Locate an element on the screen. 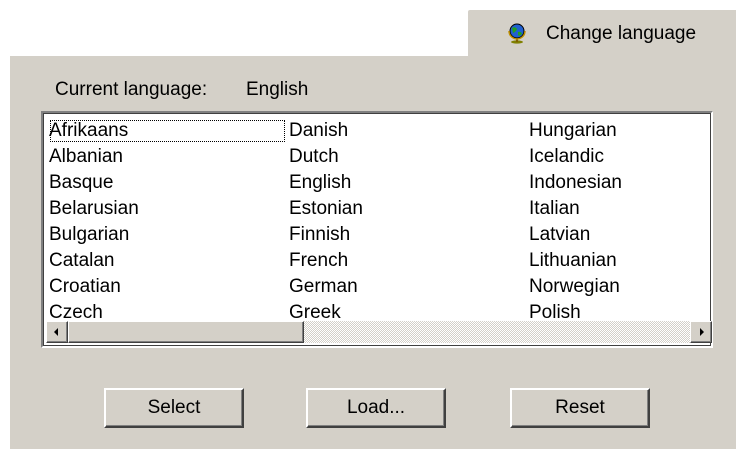  list-item: Afrikaans is located at coordinates (167, 131).